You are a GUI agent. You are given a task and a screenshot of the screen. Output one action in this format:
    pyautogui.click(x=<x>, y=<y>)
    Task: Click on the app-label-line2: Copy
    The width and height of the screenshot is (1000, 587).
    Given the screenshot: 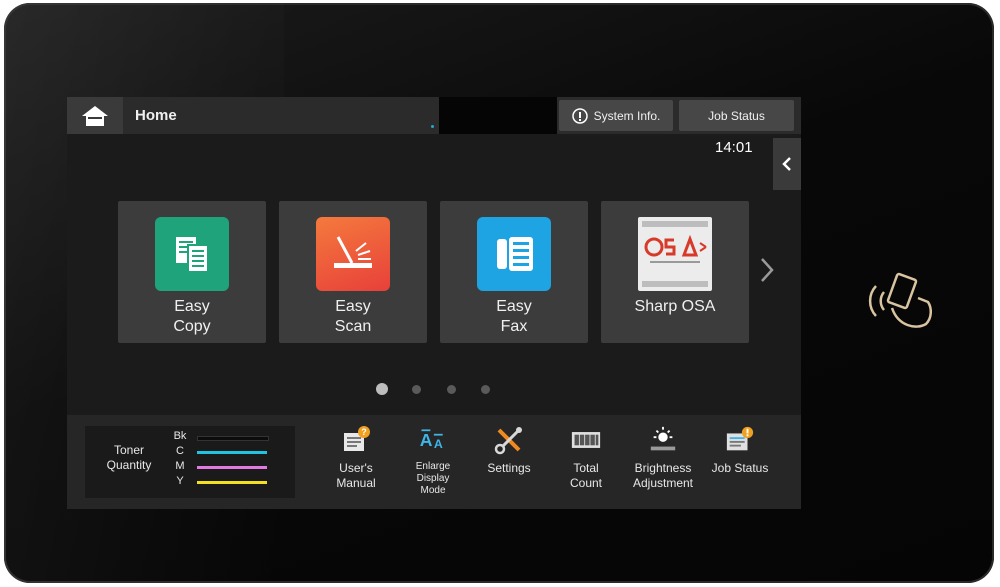 What is the action you would take?
    pyautogui.click(x=192, y=326)
    